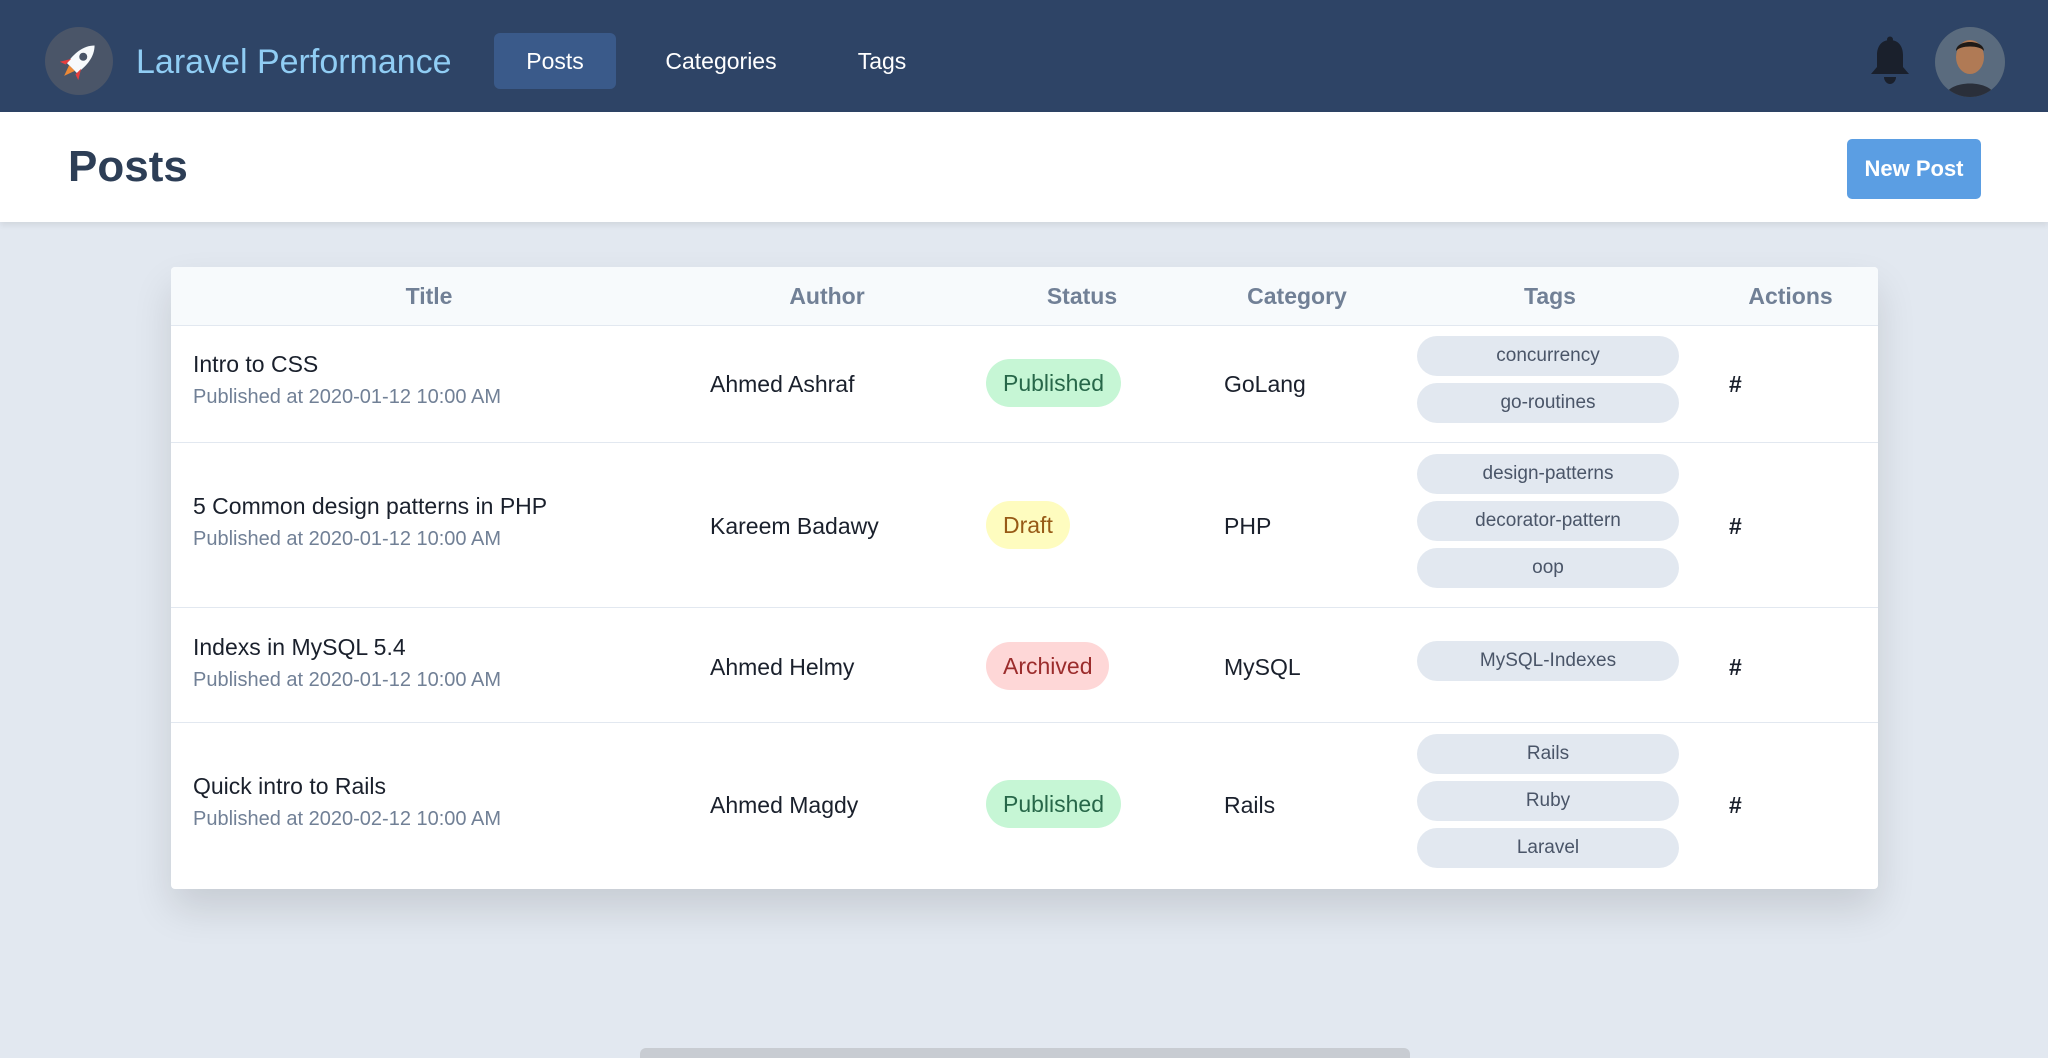  Describe the element at coordinates (1025, 1053) in the screenshot. I see `bottom-edge-bar` at that location.